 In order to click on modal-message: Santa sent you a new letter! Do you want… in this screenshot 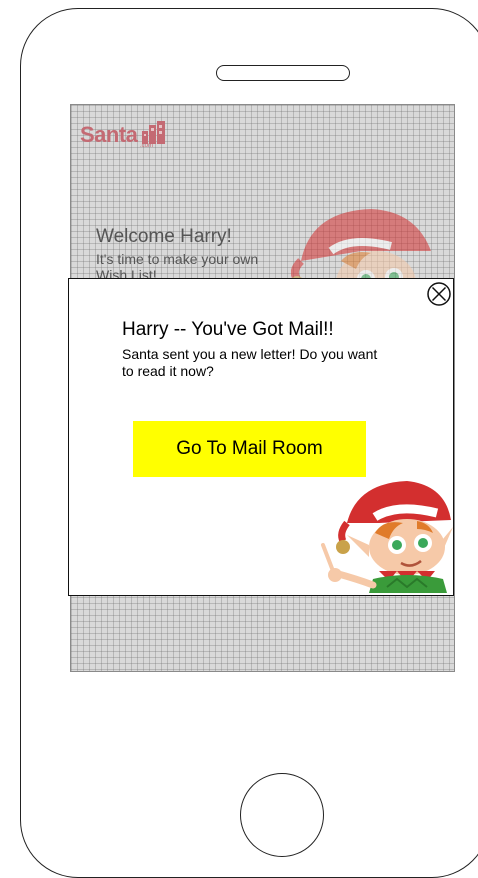, I will do `click(250, 362)`.